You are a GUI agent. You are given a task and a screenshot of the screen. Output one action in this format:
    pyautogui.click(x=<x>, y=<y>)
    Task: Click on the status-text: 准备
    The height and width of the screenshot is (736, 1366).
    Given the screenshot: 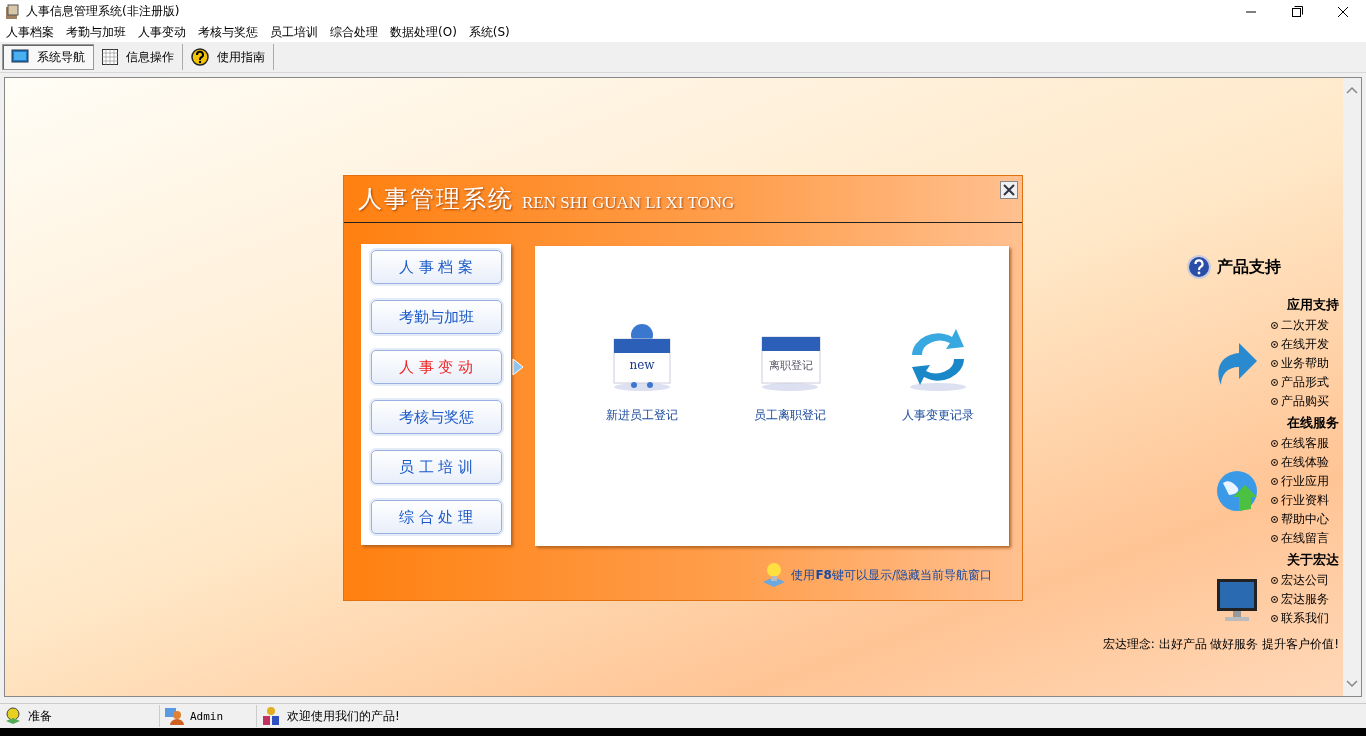 What is the action you would take?
    pyautogui.click(x=40, y=716)
    